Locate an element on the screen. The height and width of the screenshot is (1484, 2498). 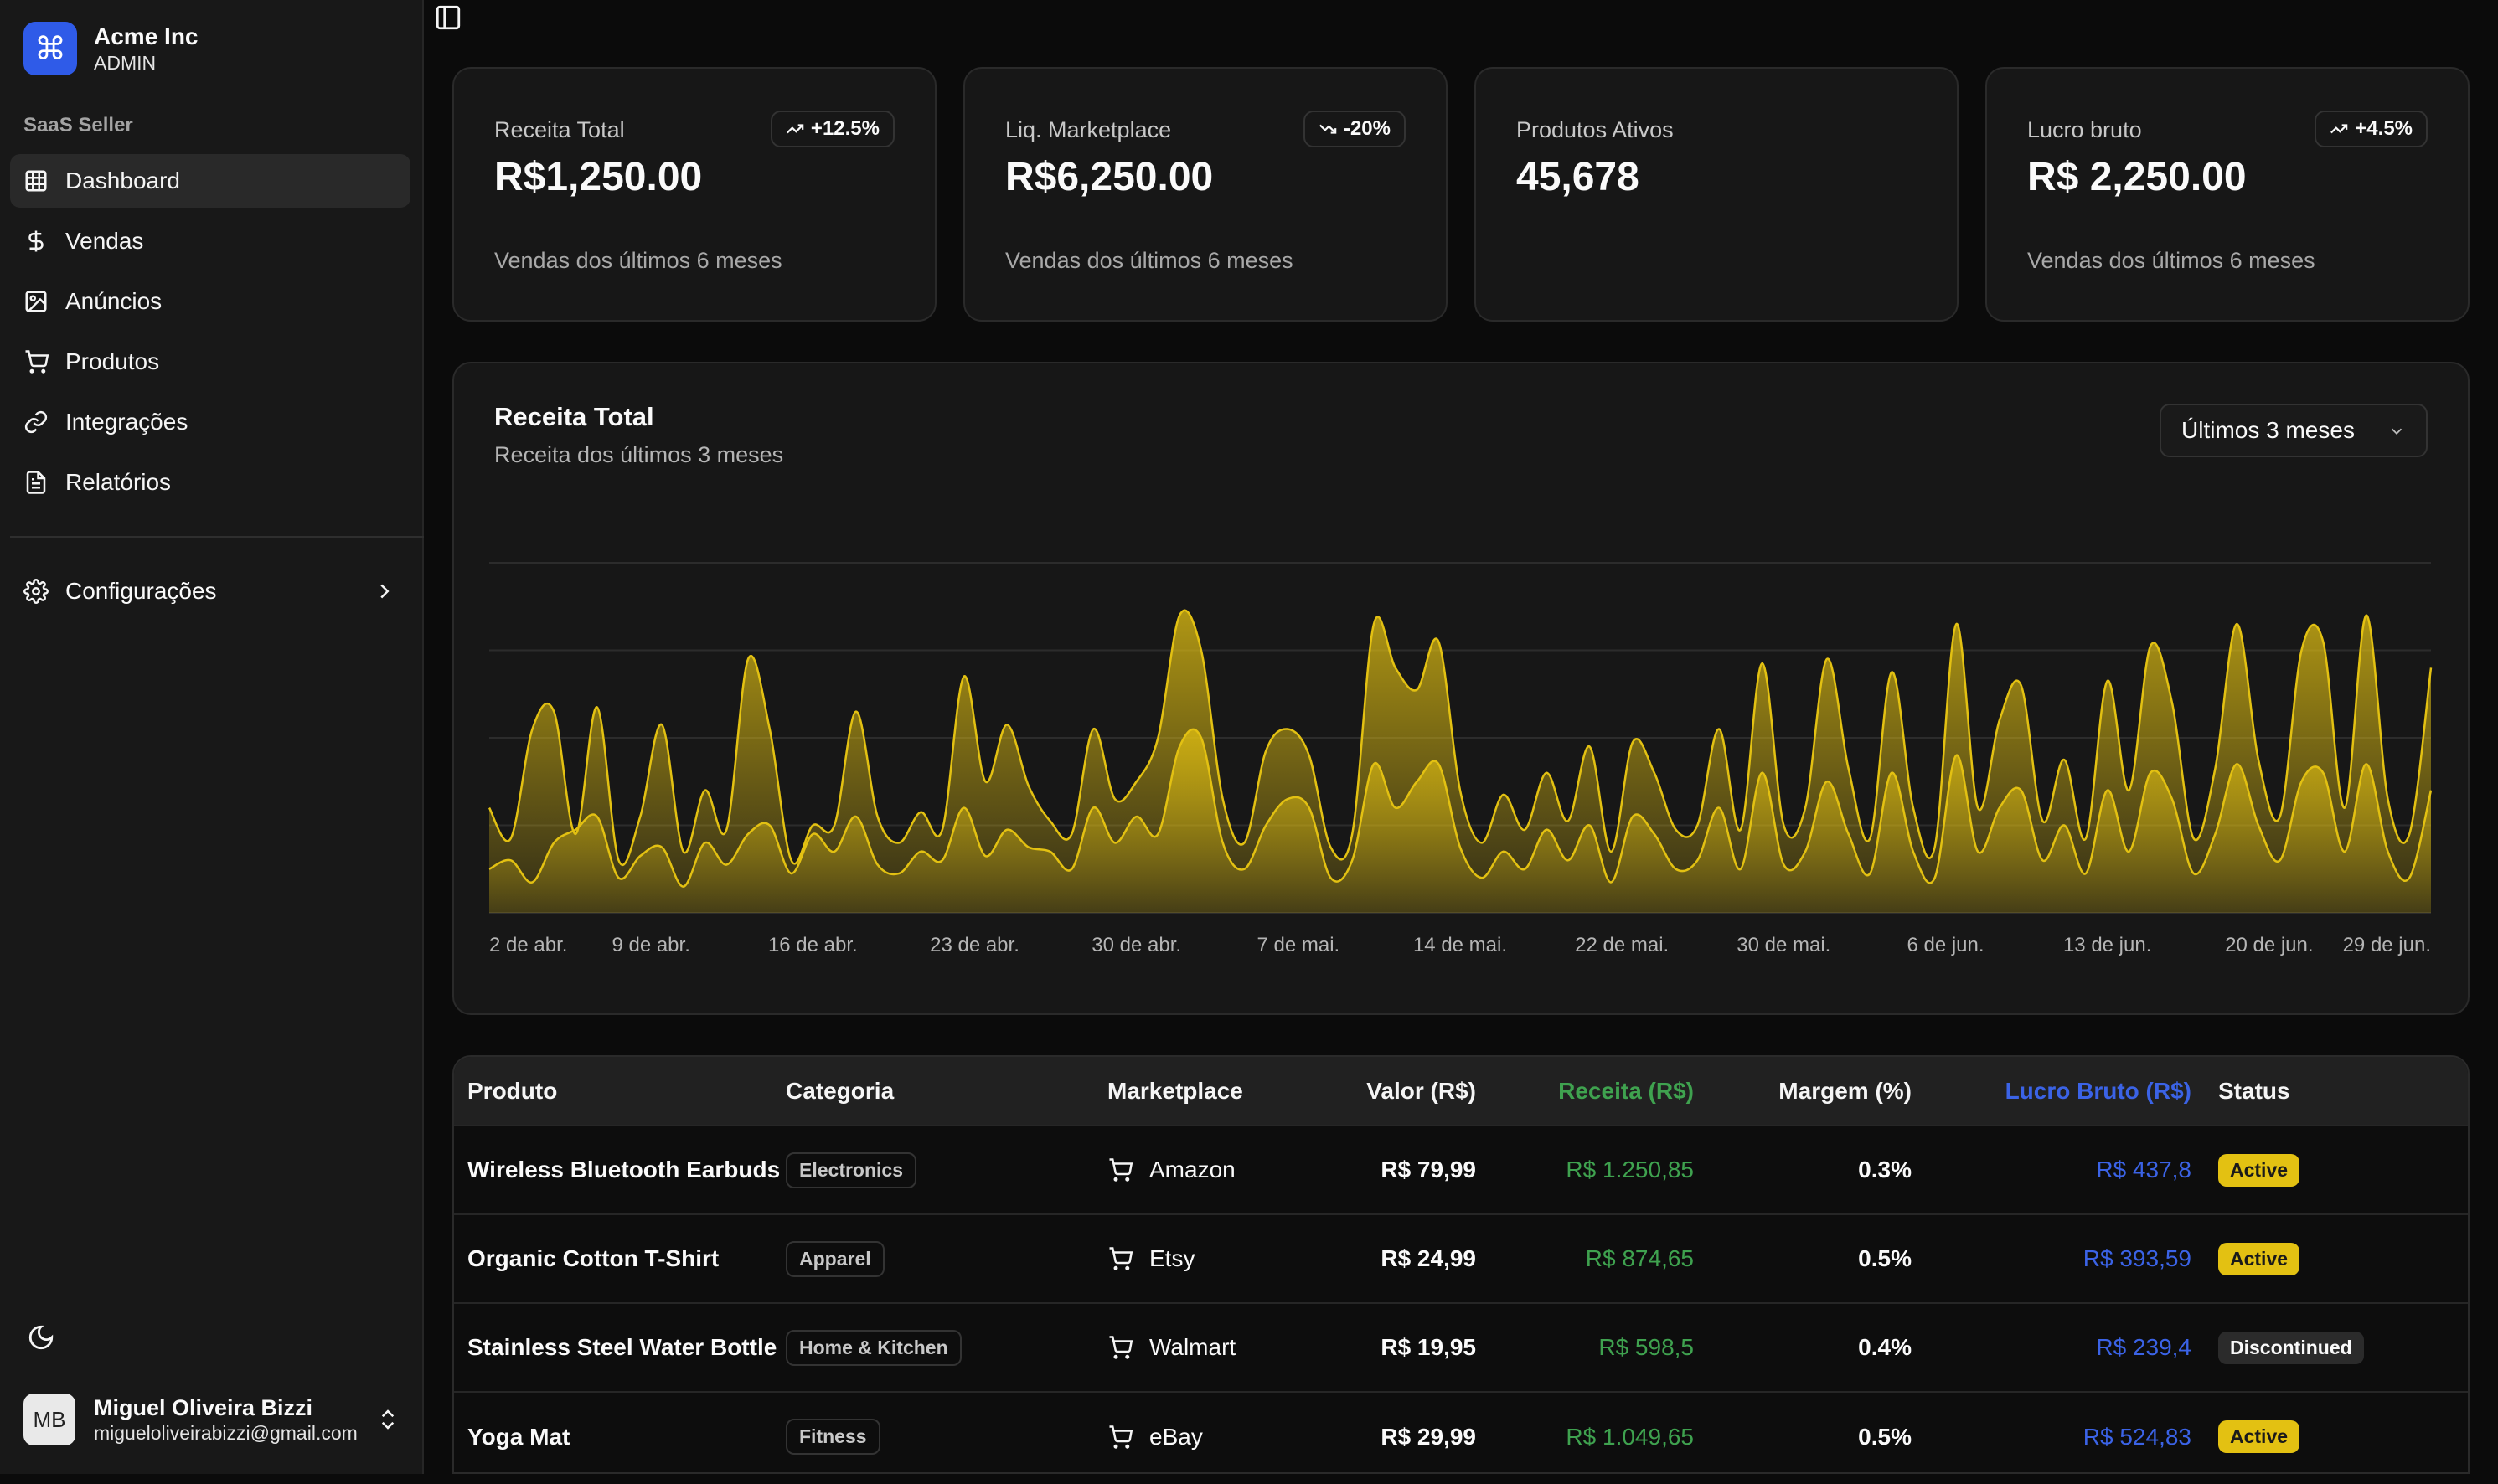
stat-value: R$6,250.00 is located at coordinates (1109, 177).